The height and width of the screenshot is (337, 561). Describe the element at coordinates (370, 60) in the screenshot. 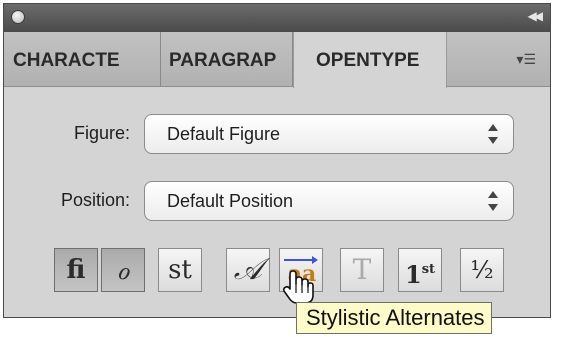

I see `tab-opentype: OPENTYPE` at that location.